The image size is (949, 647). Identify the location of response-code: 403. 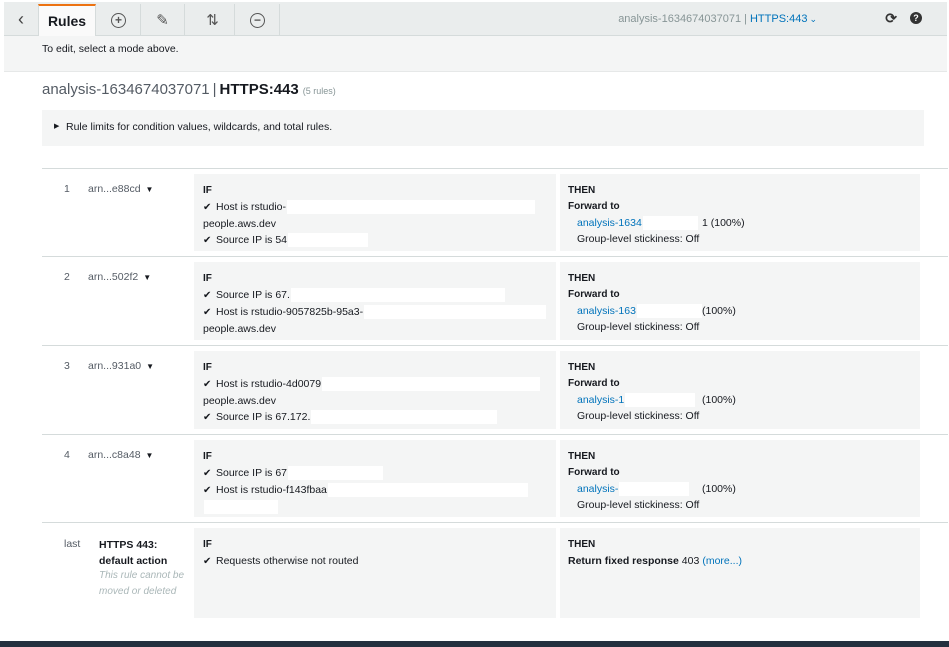
(690, 561).